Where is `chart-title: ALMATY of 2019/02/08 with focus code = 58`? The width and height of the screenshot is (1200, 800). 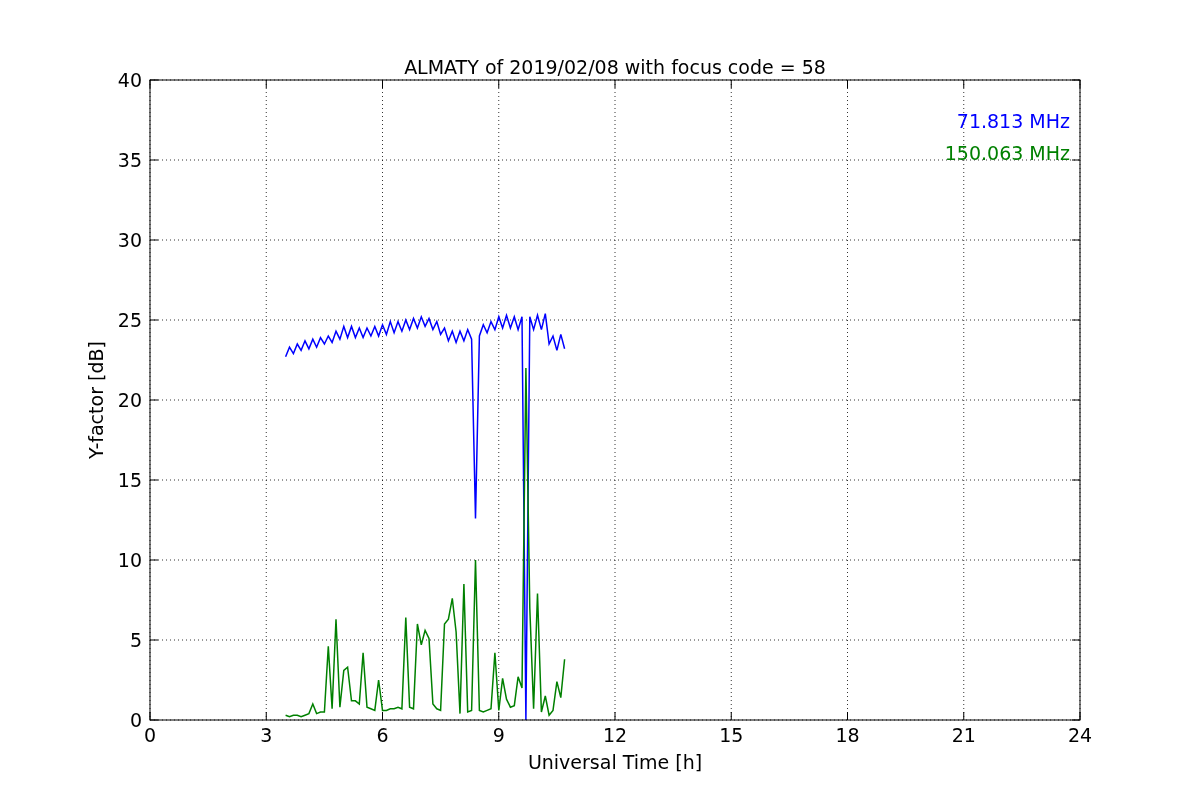 chart-title: ALMATY of 2019/02/08 with focus code = 58 is located at coordinates (615, 67).